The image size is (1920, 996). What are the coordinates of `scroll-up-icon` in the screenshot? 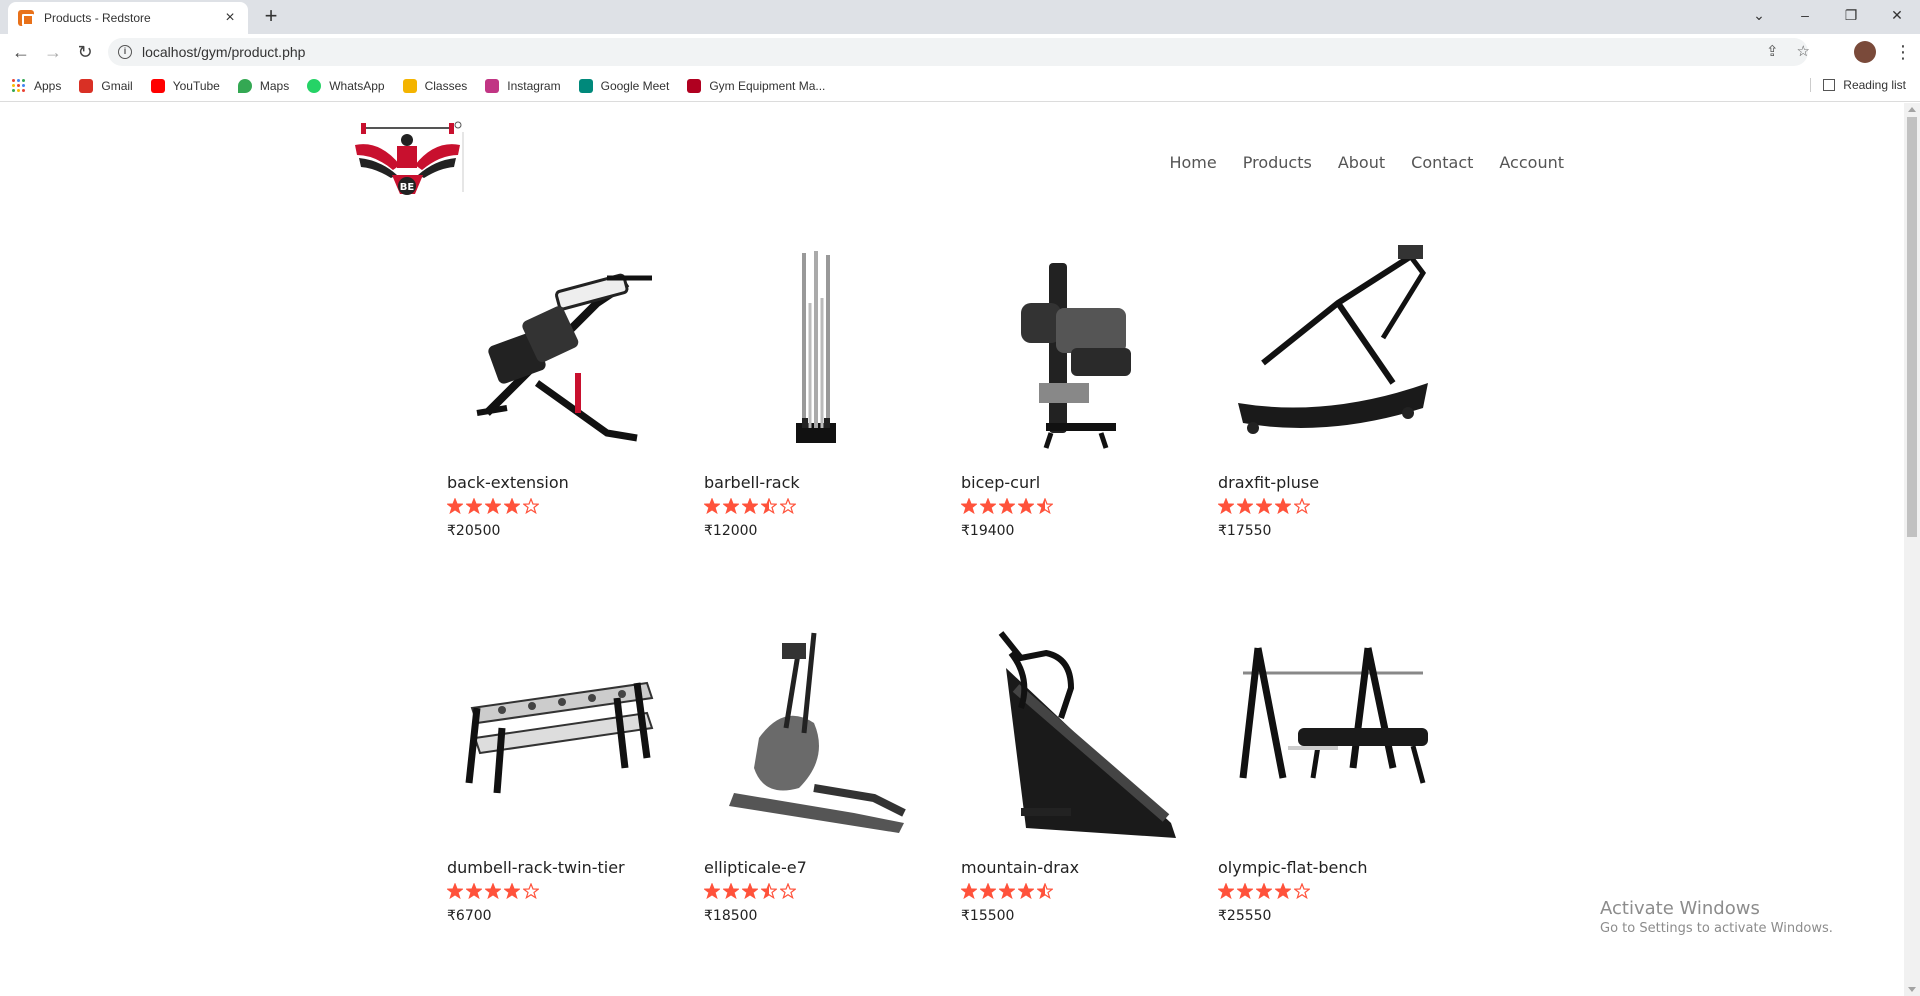 It's located at (1912, 109).